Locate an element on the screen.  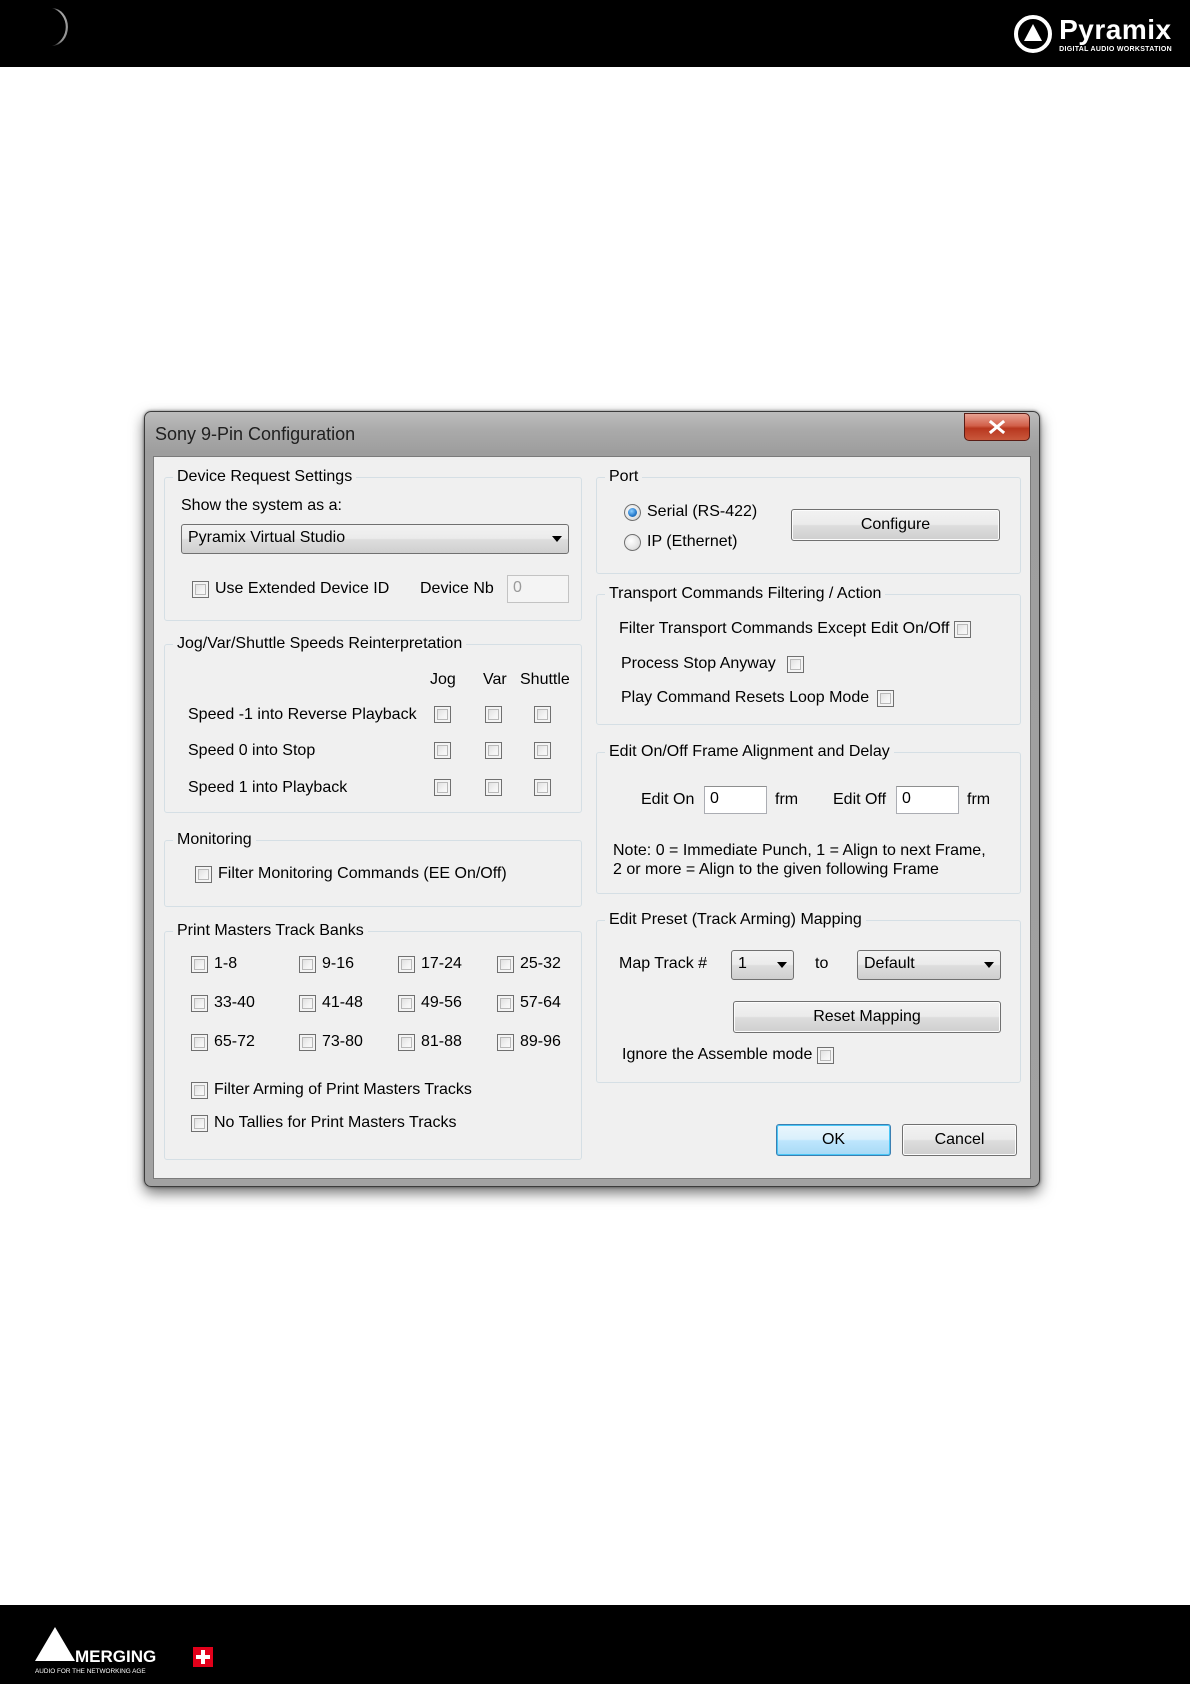
page-footer: MERGING AUDIO FOR THE NETWORKING AGE is located at coordinates (595, 1644).